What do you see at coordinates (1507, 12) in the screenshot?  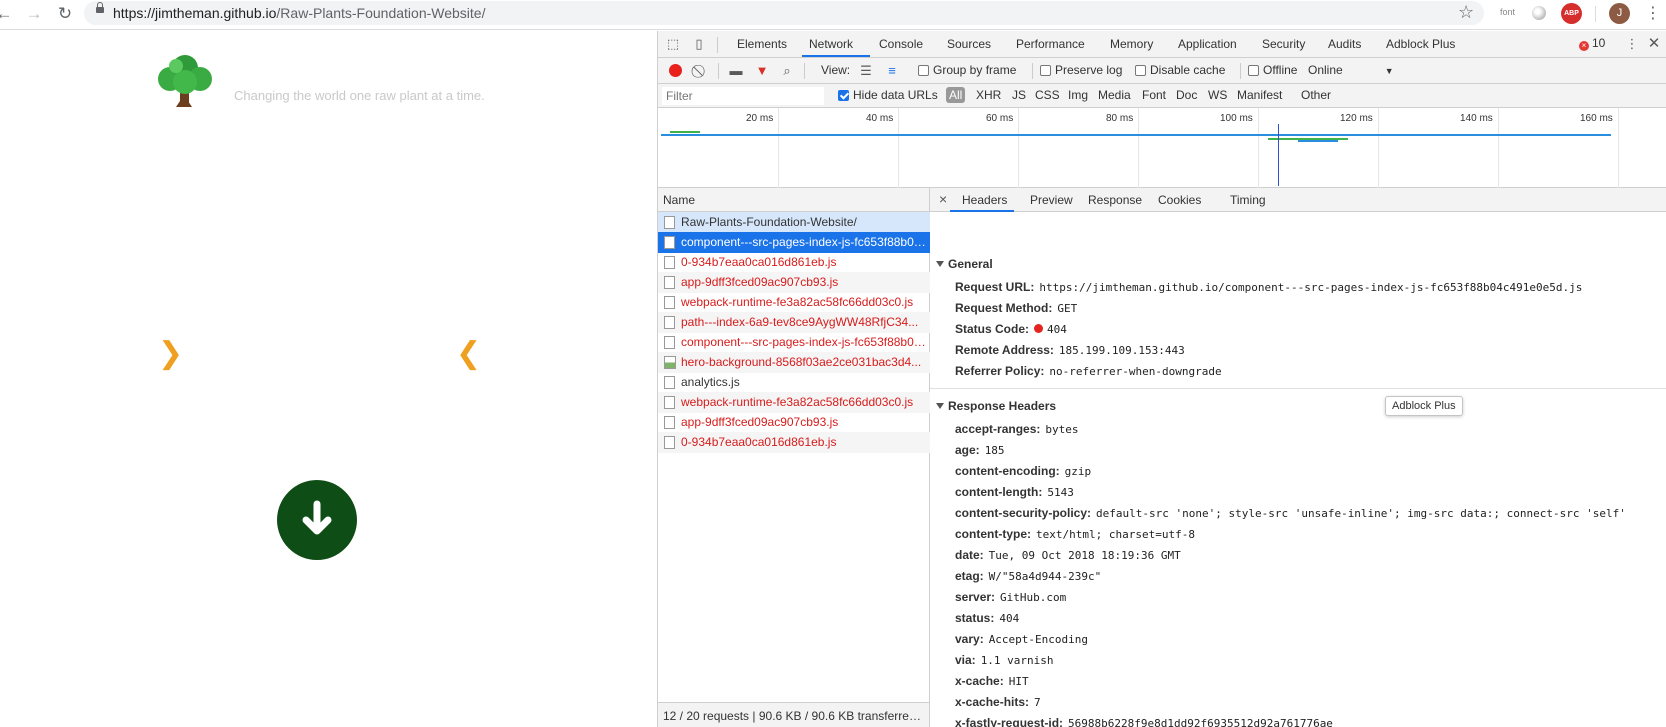 I see `font-extension-icon: font` at bounding box center [1507, 12].